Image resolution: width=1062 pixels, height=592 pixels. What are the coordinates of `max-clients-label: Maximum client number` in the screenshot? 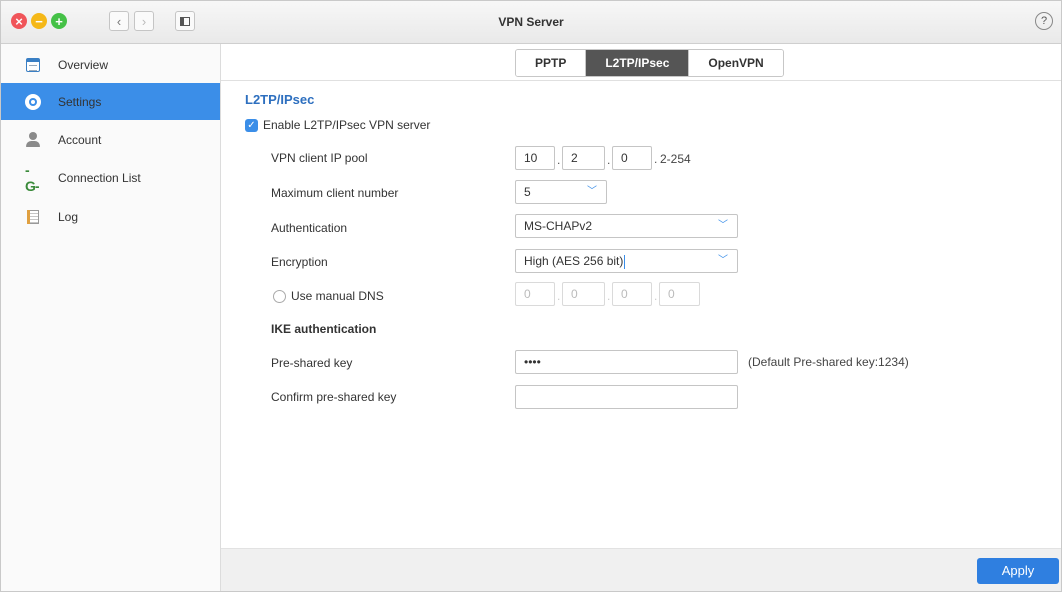 It's located at (335, 193).